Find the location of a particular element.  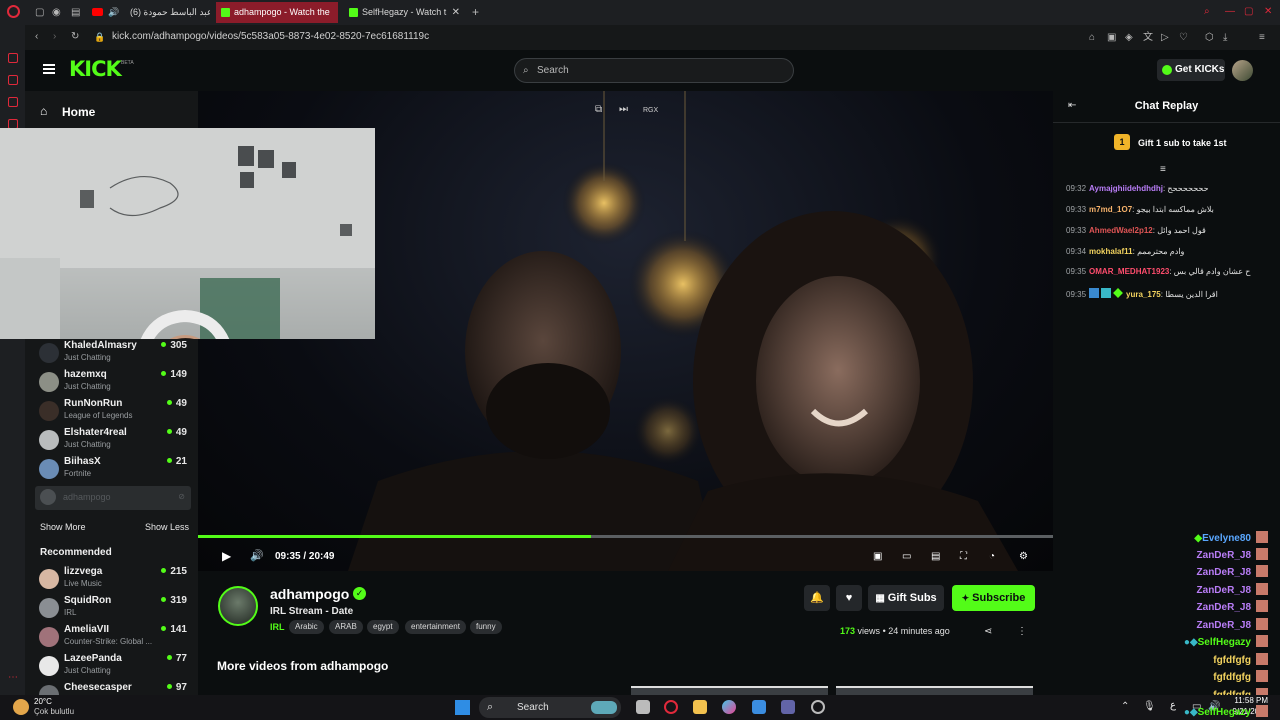

share-icon: ⋖ is located at coordinates (988, 632).